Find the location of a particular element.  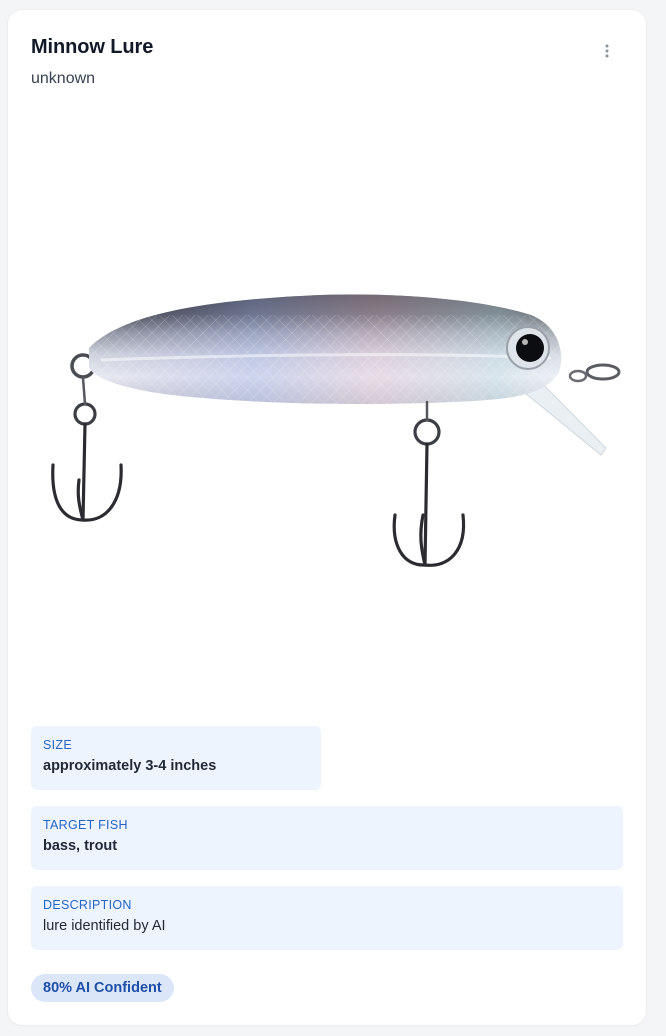

more-vertical-icon is located at coordinates (607, 51).